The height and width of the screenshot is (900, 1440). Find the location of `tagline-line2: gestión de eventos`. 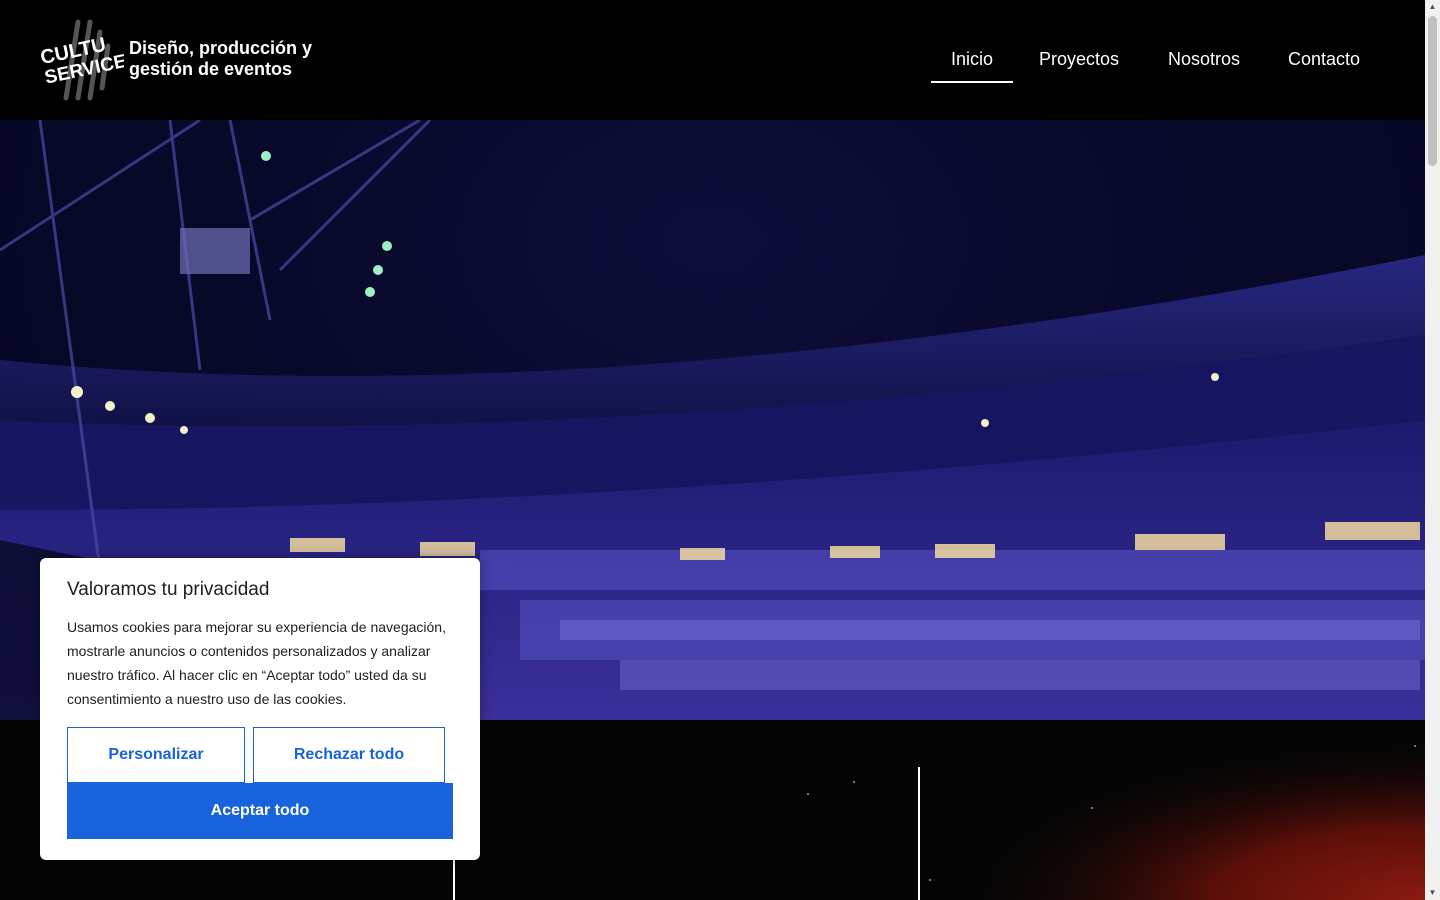

tagline-line2: gestión de eventos is located at coordinates (211, 69).